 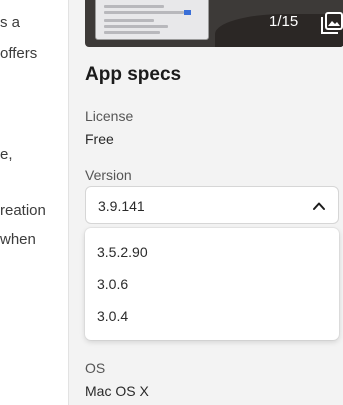 I want to click on version-option: 3.5.2.90, so click(x=212, y=252).